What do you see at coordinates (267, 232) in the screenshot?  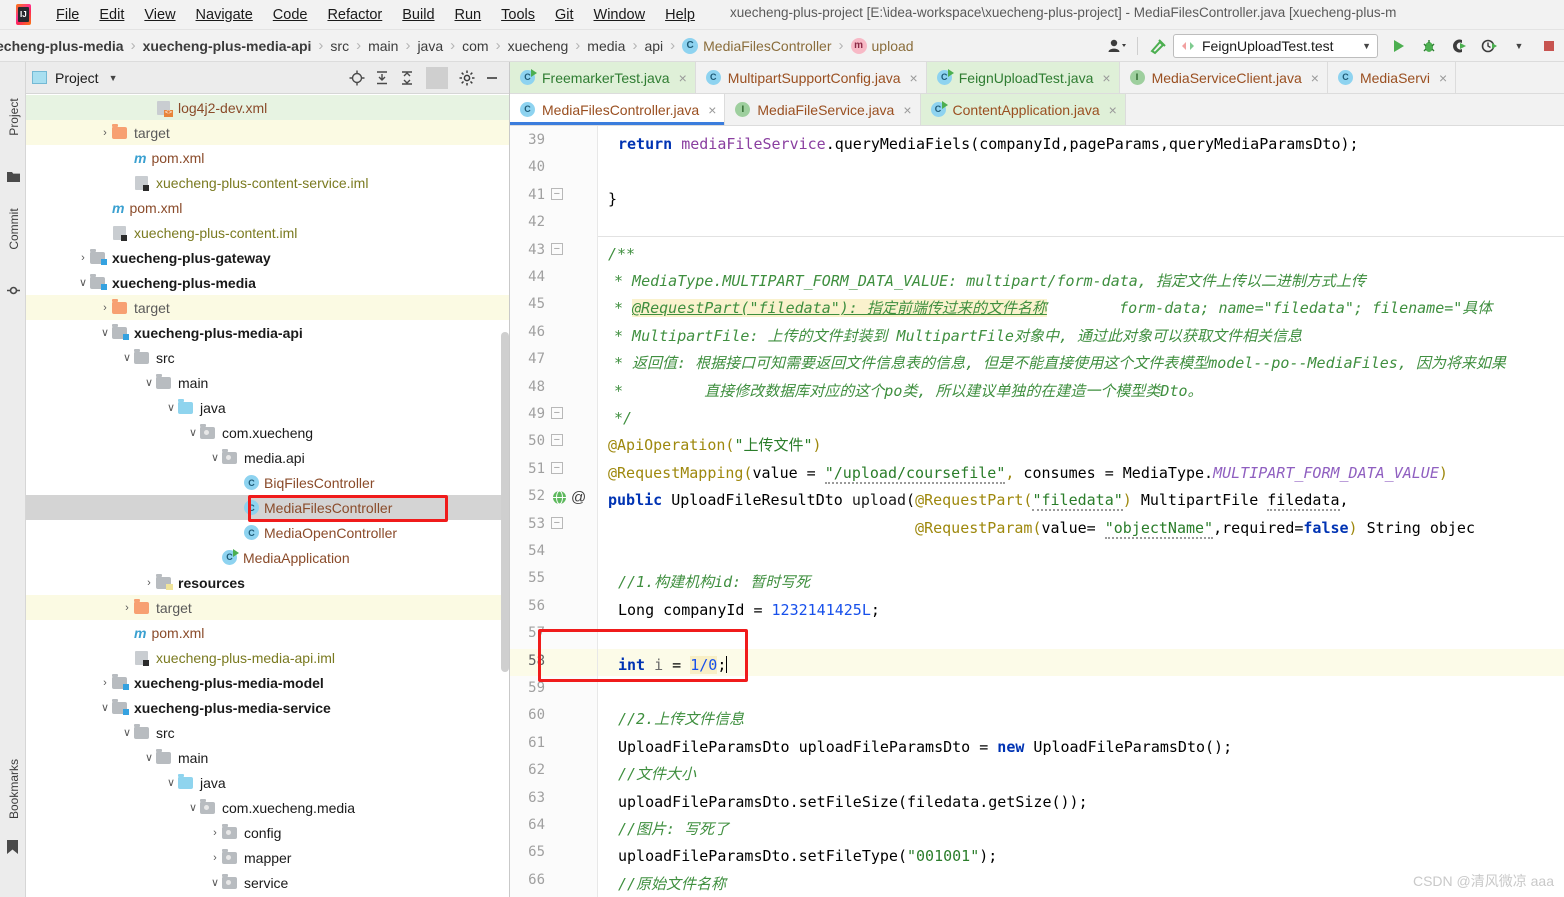 I see `tree-row: ›xuecheng-plus-content.iml` at bounding box center [267, 232].